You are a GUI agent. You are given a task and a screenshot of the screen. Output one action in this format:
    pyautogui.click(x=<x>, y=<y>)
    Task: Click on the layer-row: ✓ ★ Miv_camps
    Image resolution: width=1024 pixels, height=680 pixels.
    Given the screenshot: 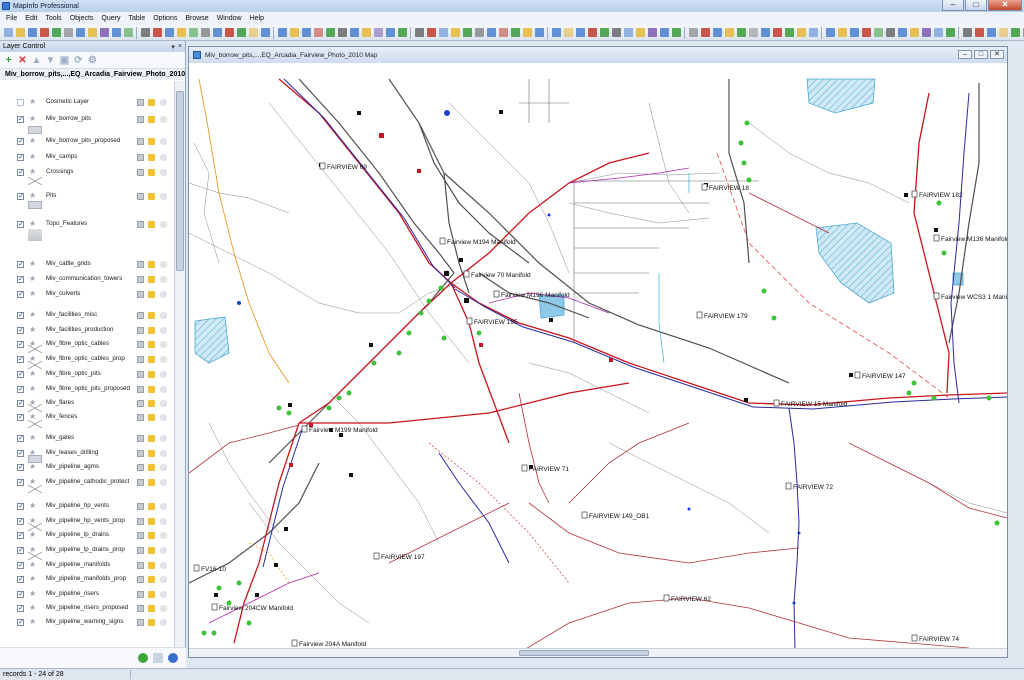 What is the action you would take?
    pyautogui.click(x=86, y=158)
    